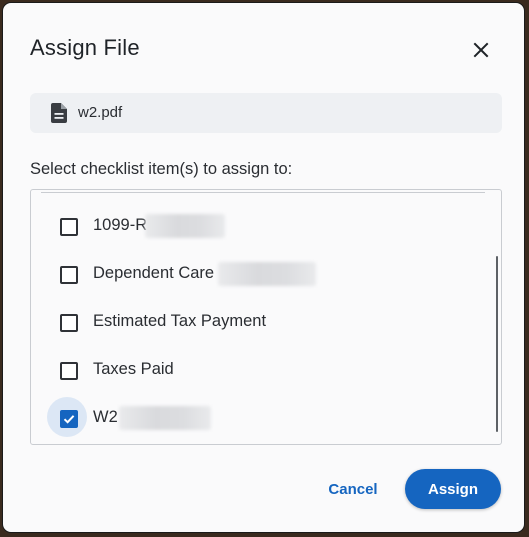 The height and width of the screenshot is (537, 529). Describe the element at coordinates (85, 47) in the screenshot. I see `dialog-title: Assign File` at that location.